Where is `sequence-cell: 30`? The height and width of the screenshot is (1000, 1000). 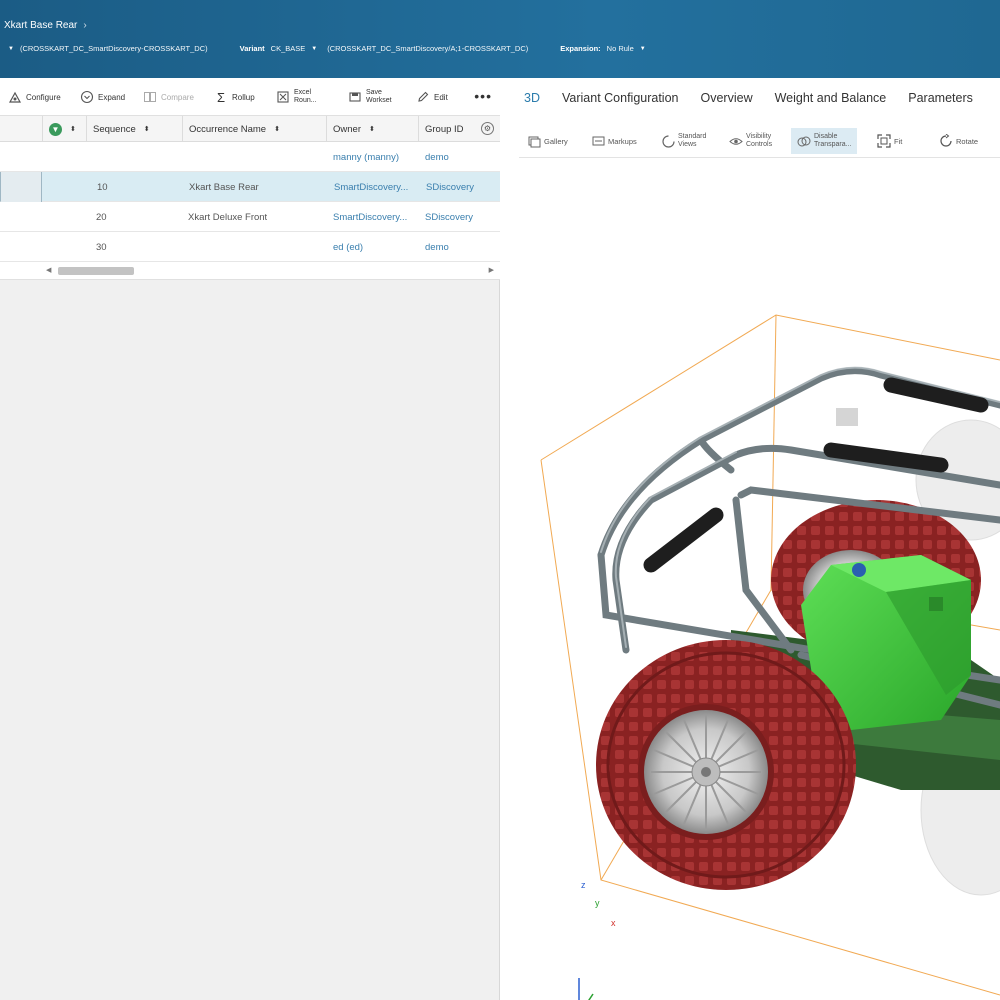 sequence-cell: 30 is located at coordinates (101, 247).